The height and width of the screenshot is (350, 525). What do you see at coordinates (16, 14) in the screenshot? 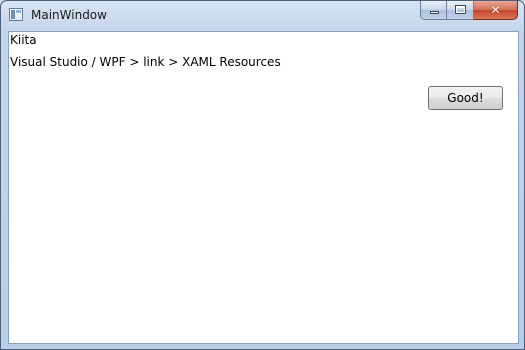
I see `app-window-icon` at bounding box center [16, 14].